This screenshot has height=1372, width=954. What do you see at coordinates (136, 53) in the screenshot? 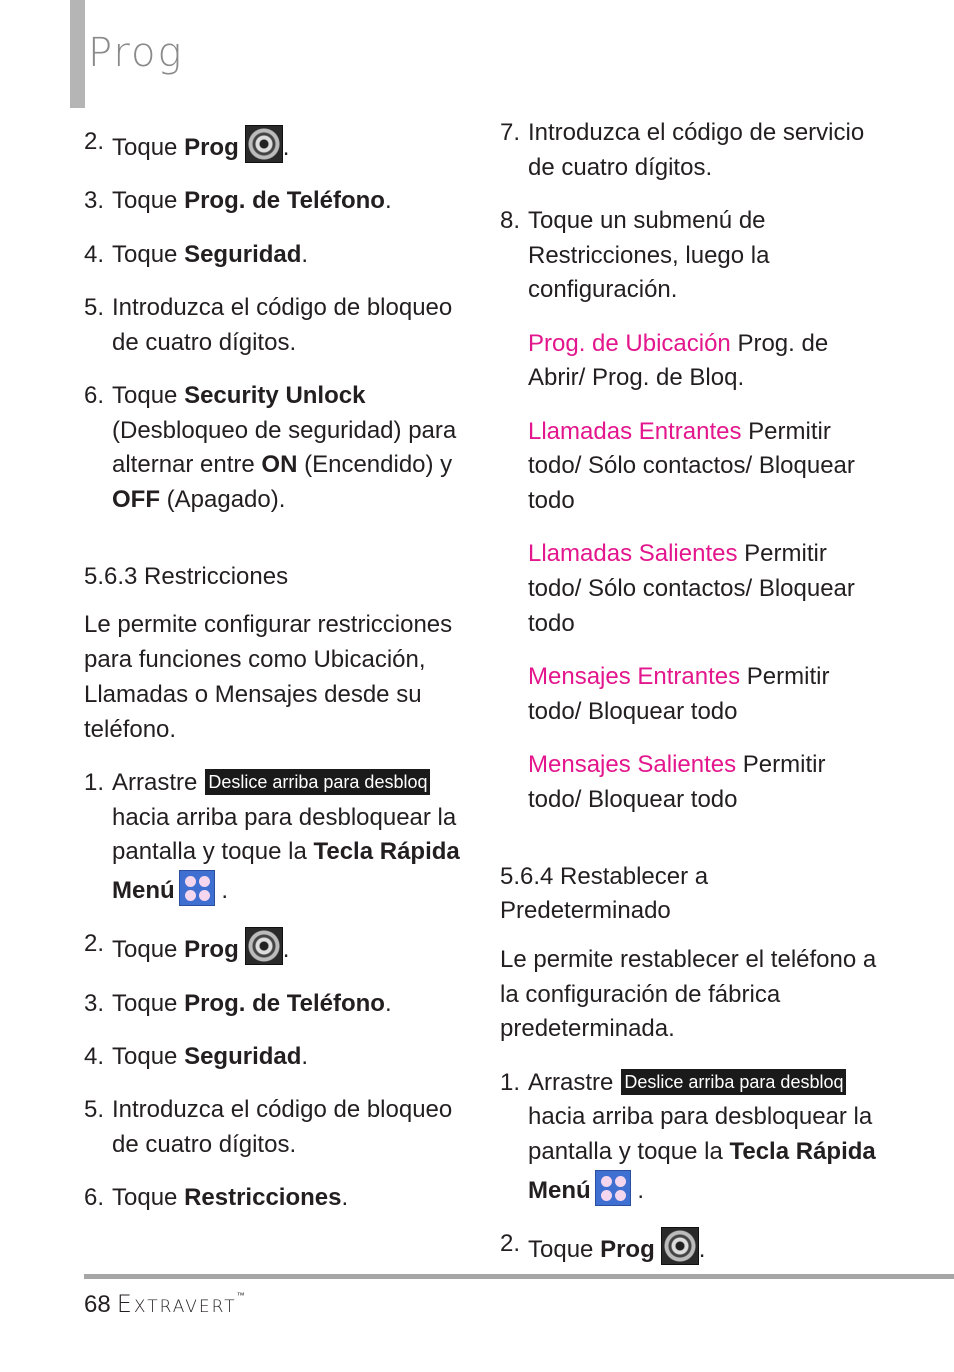
I see `page-title: Prog` at bounding box center [136, 53].